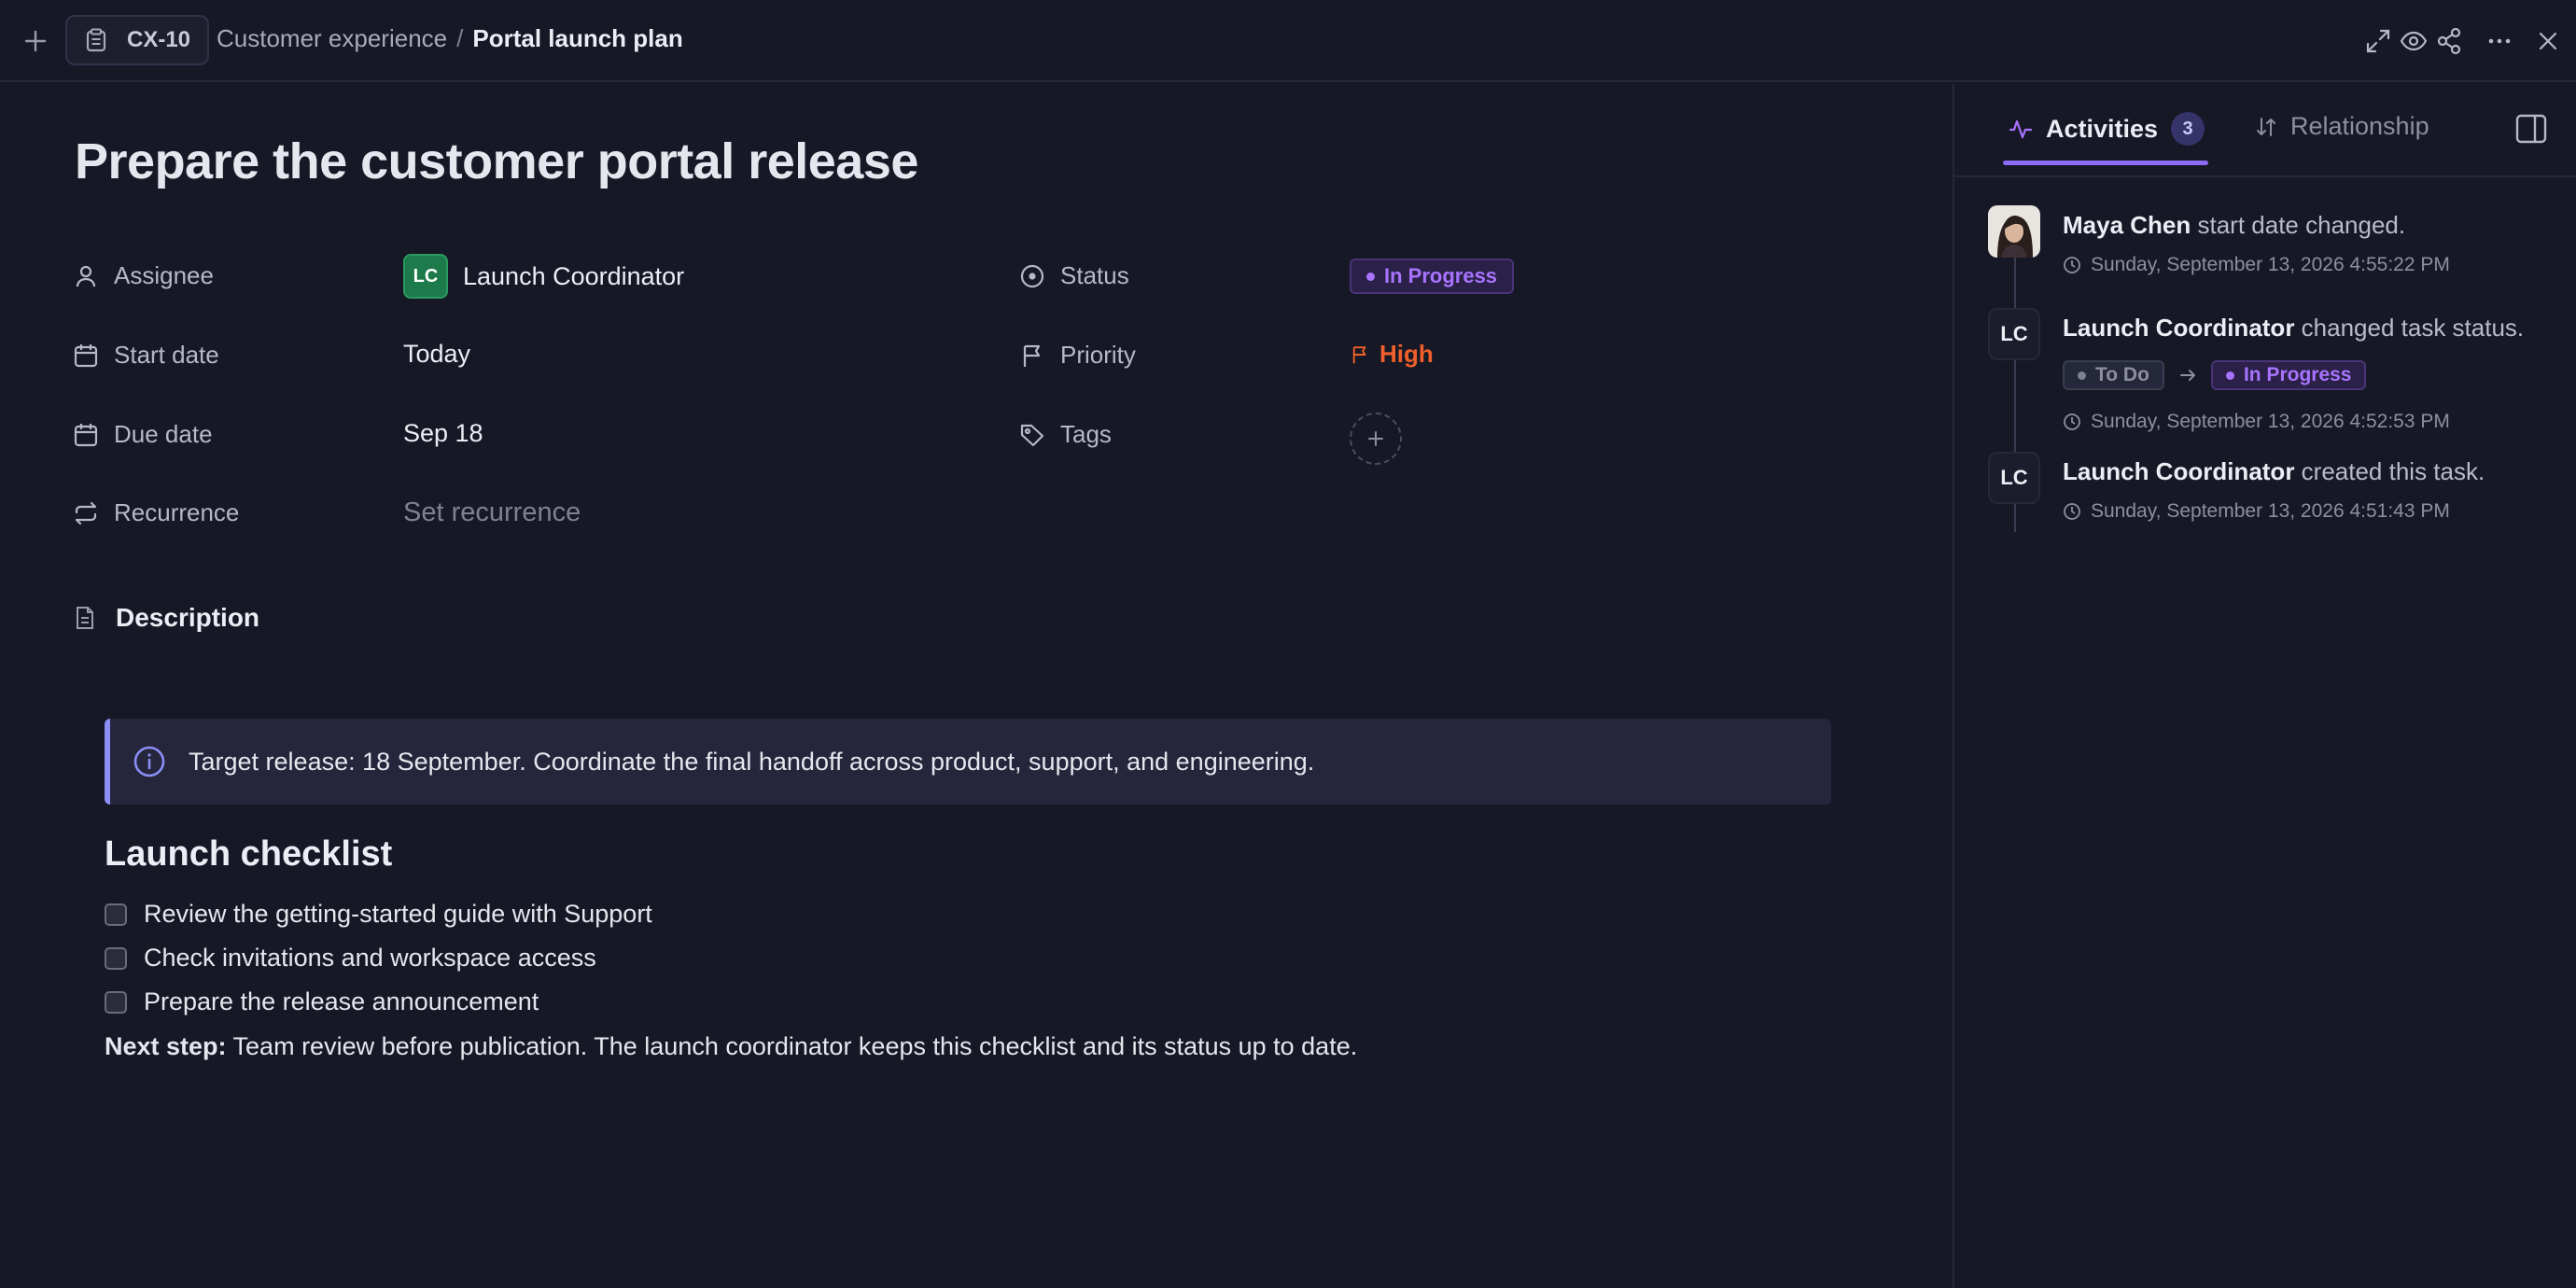 The height and width of the screenshot is (1288, 2576). I want to click on start-date-label: Start date, so click(146, 355).